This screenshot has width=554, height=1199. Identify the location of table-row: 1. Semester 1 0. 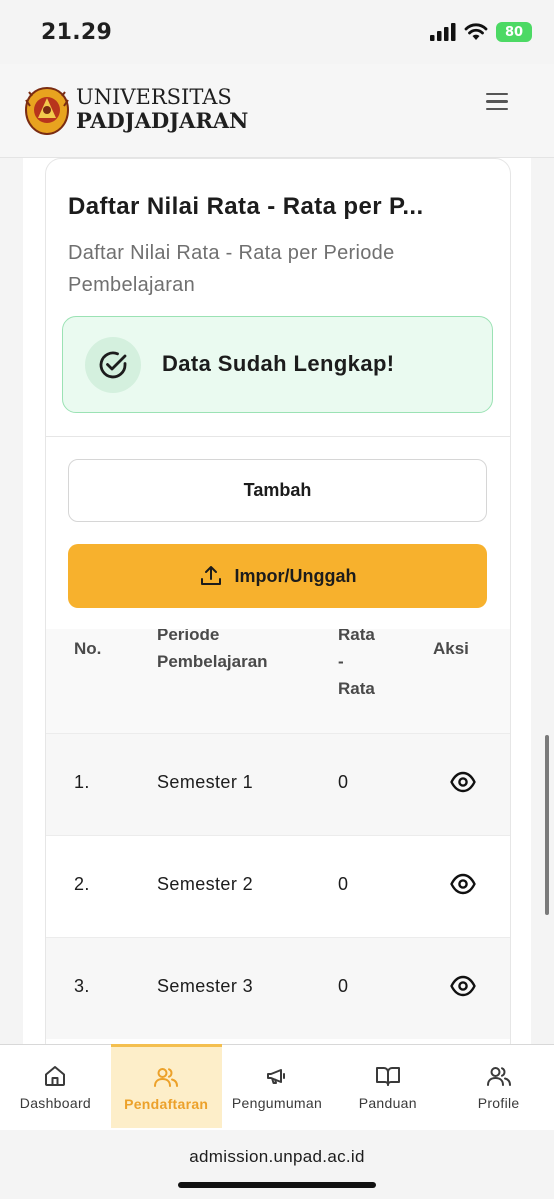
(278, 784).